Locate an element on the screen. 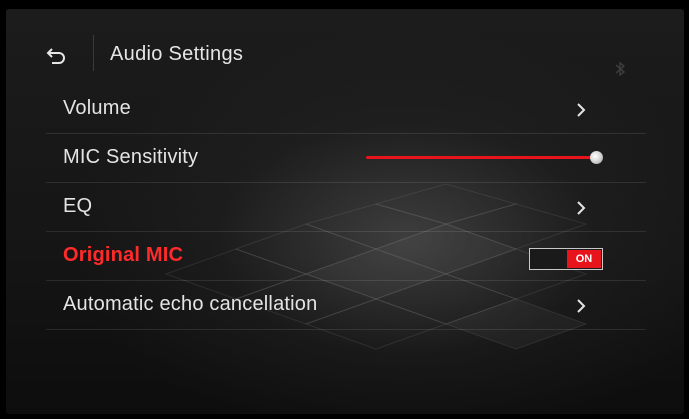  menu-item-eq: EQ is located at coordinates (346, 207).